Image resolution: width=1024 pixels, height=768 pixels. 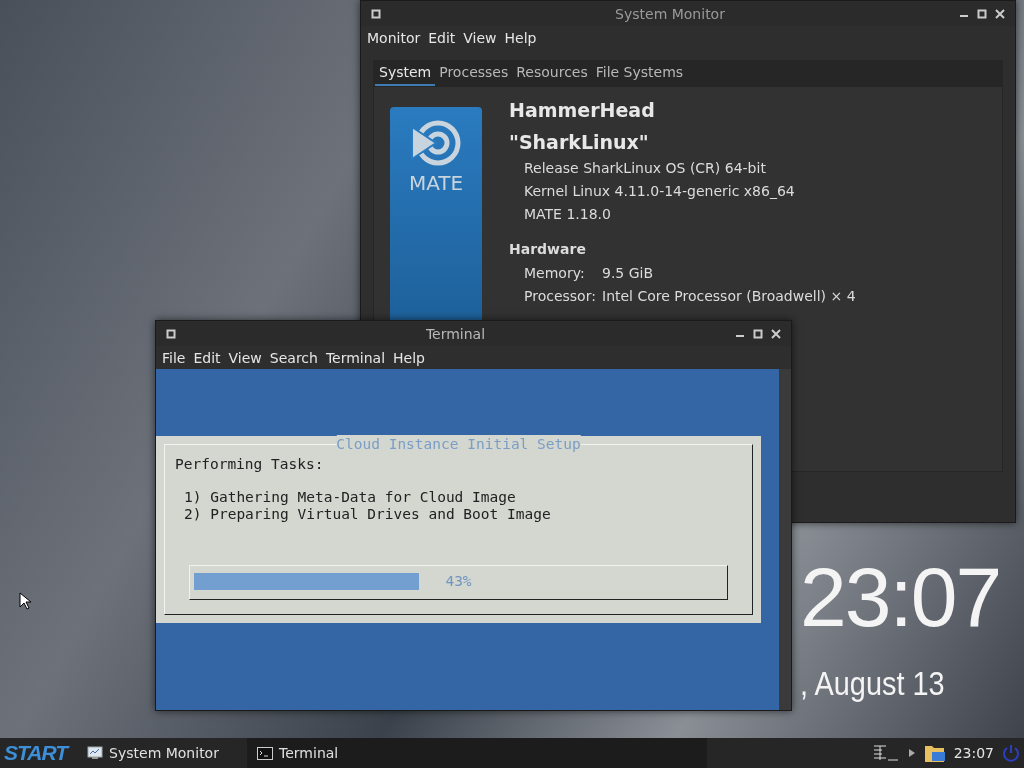 What do you see at coordinates (368, 514) in the screenshot?
I see `task-line: 2) Preparing Virtual Drives and Boot Image` at bounding box center [368, 514].